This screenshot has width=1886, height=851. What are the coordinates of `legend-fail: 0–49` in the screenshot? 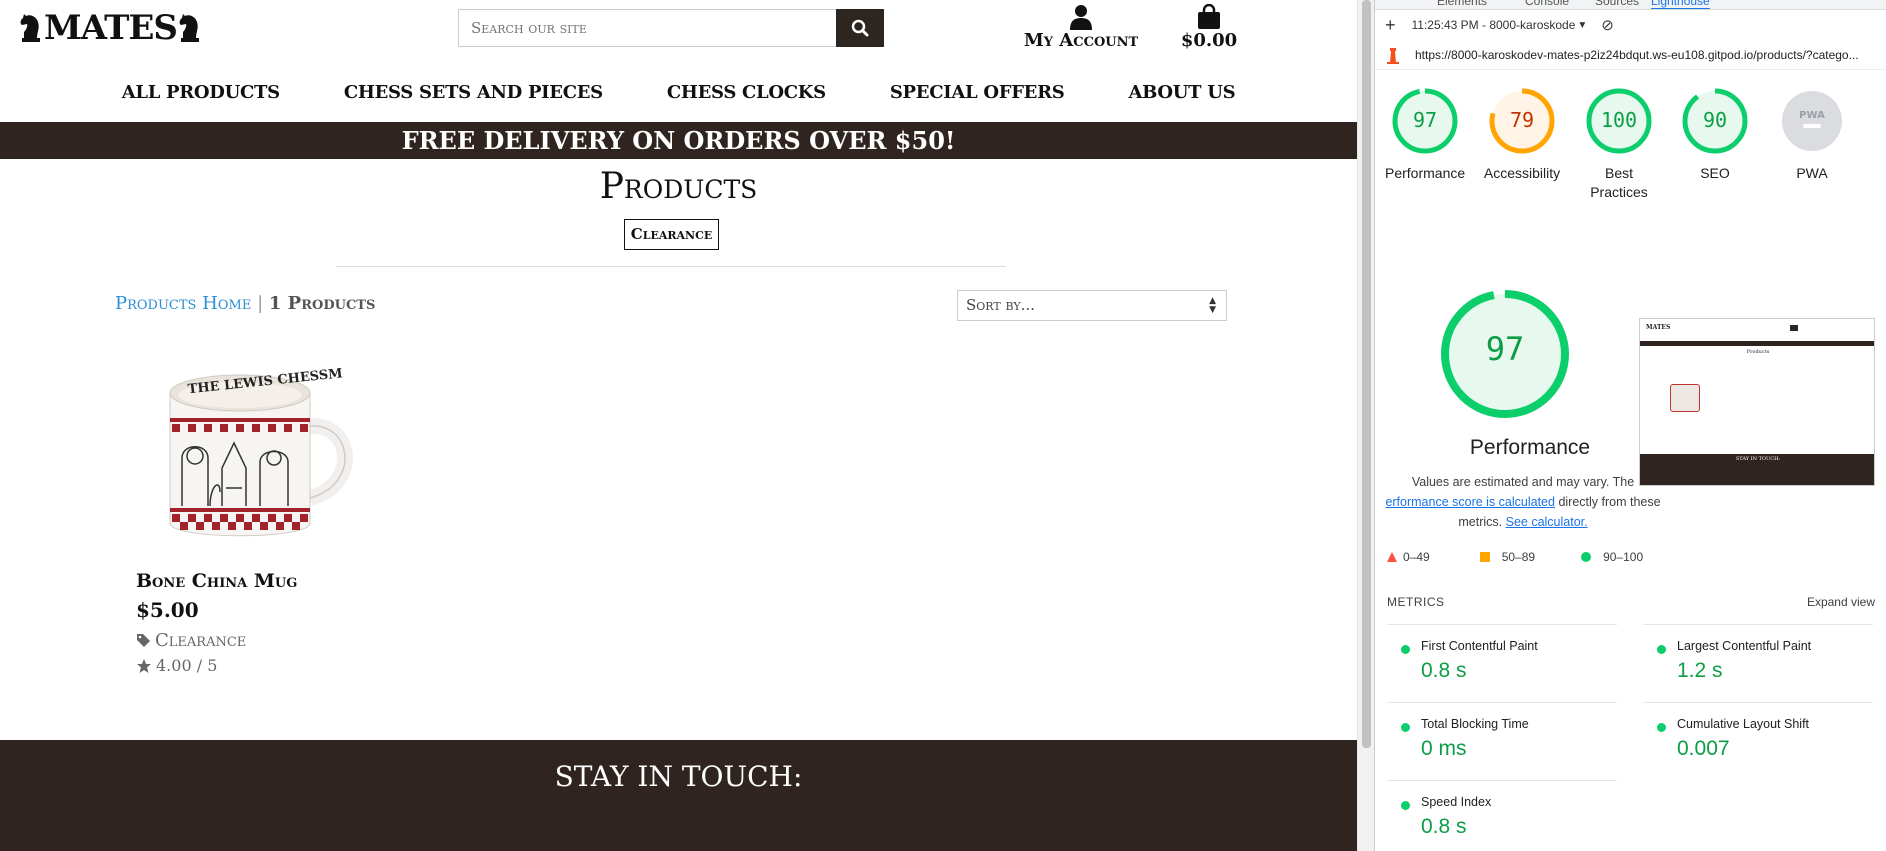 It's located at (1416, 557).